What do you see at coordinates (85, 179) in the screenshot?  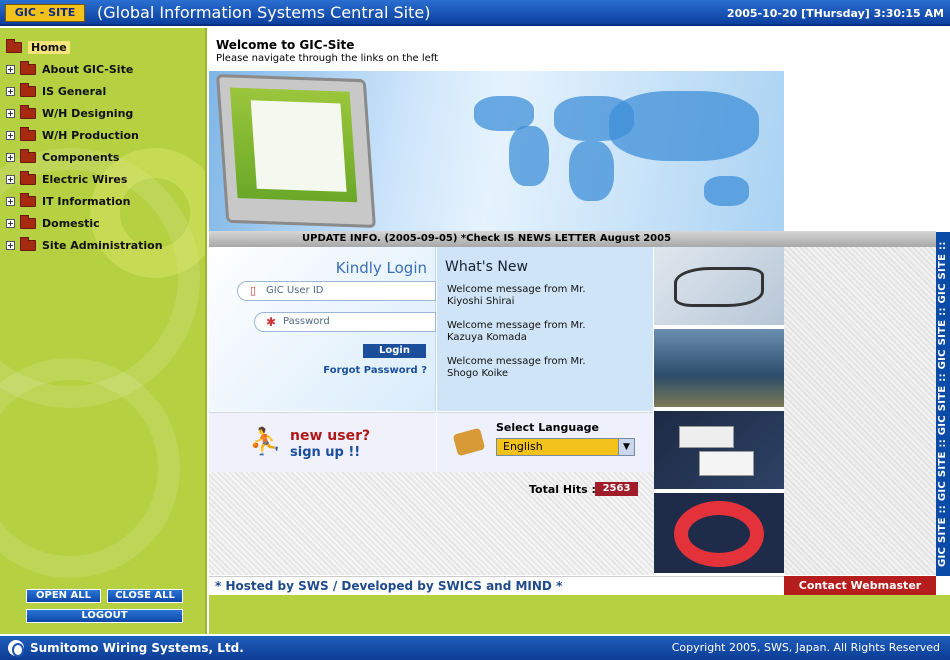 I see `sidebar-item-label: Electric Wires` at bounding box center [85, 179].